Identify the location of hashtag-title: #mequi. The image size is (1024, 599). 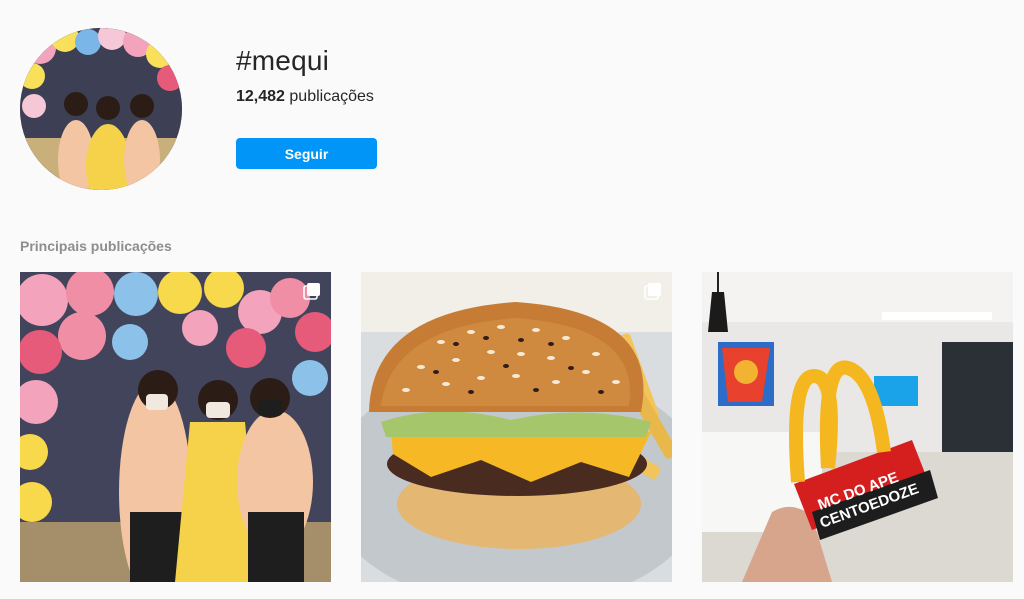
(283, 60).